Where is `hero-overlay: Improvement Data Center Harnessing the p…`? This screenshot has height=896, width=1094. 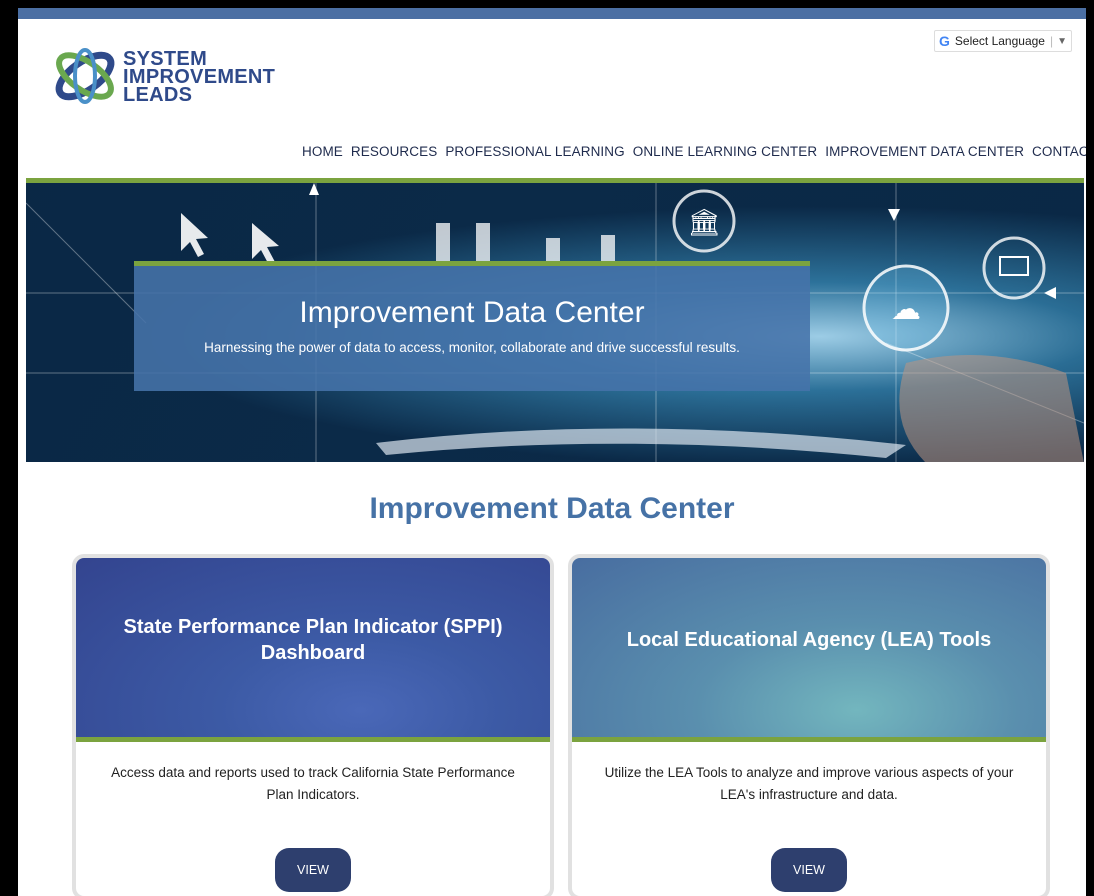
hero-overlay: Improvement Data Center Harnessing the p… is located at coordinates (472, 326).